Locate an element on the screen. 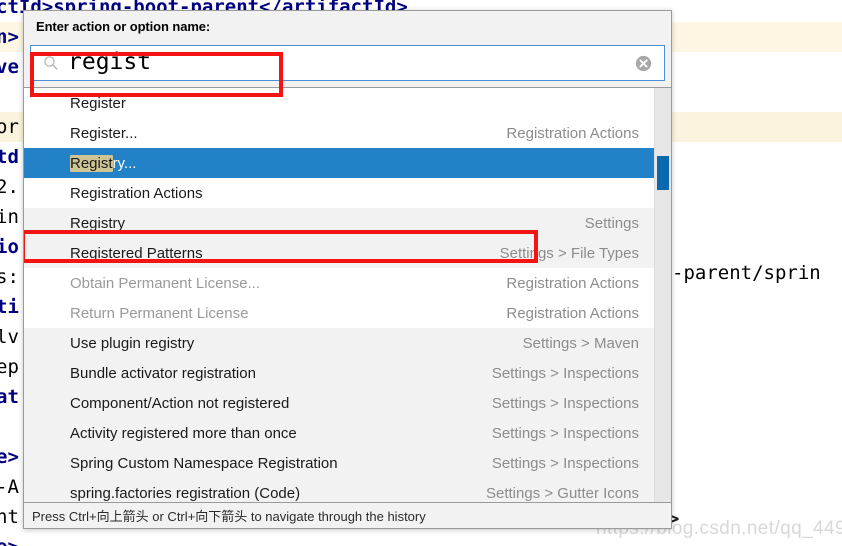 This screenshot has height=546, width=842. editor-code-line: io is located at coordinates (9, 247).